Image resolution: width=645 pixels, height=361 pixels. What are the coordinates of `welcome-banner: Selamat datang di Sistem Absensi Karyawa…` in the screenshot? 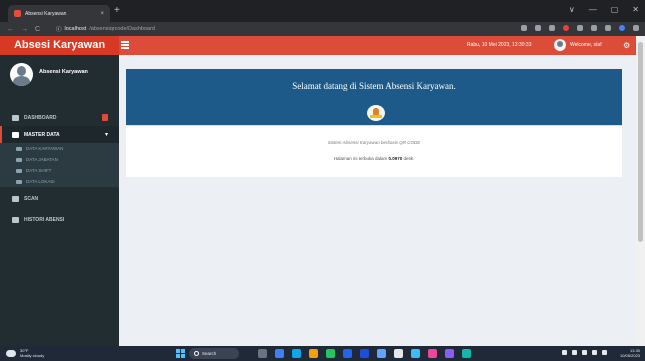 It's located at (374, 97).